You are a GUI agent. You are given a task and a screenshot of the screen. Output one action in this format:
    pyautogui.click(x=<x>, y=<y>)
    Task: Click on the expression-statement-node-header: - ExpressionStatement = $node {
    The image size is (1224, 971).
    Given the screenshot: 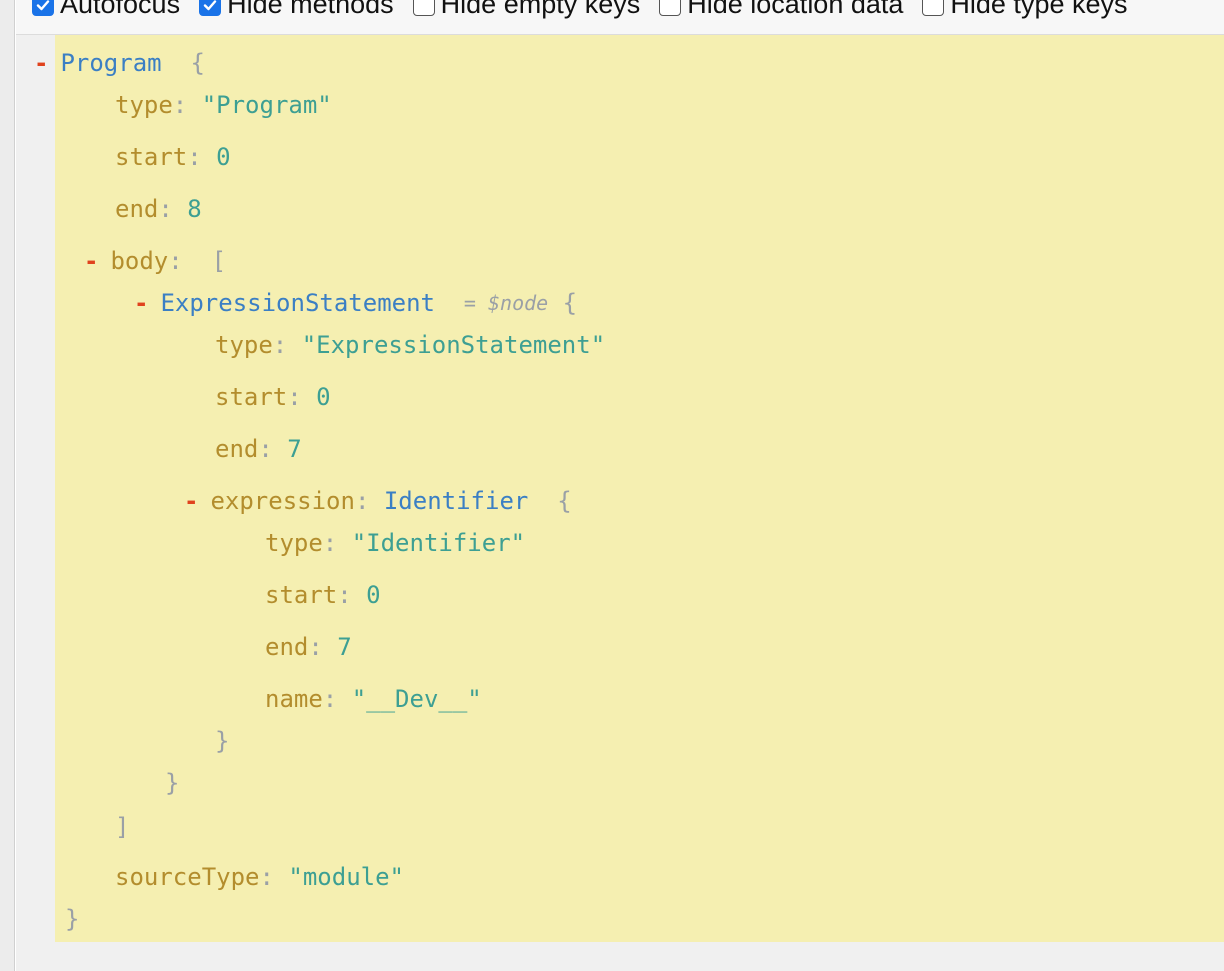 What is the action you would take?
    pyautogui.click(x=355, y=303)
    